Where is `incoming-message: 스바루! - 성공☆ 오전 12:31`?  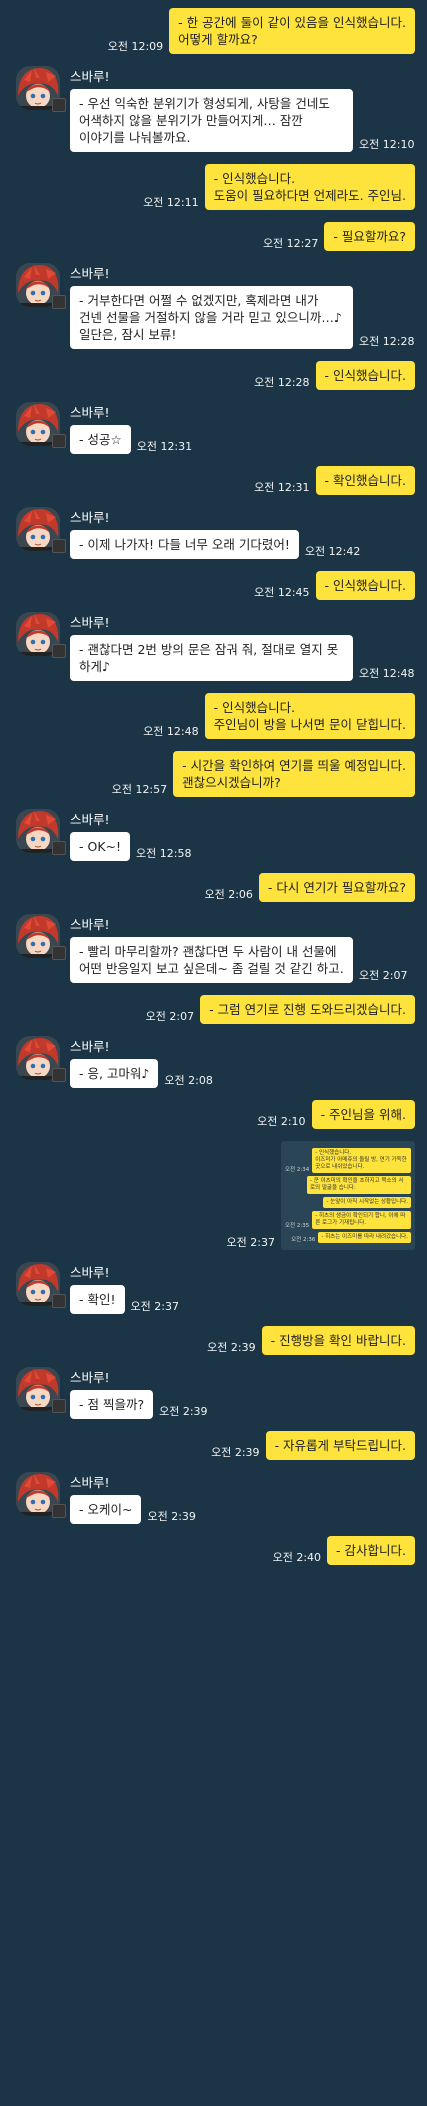
incoming-message: 스바루! - 성공☆ 오전 12:31 is located at coordinates (213, 428).